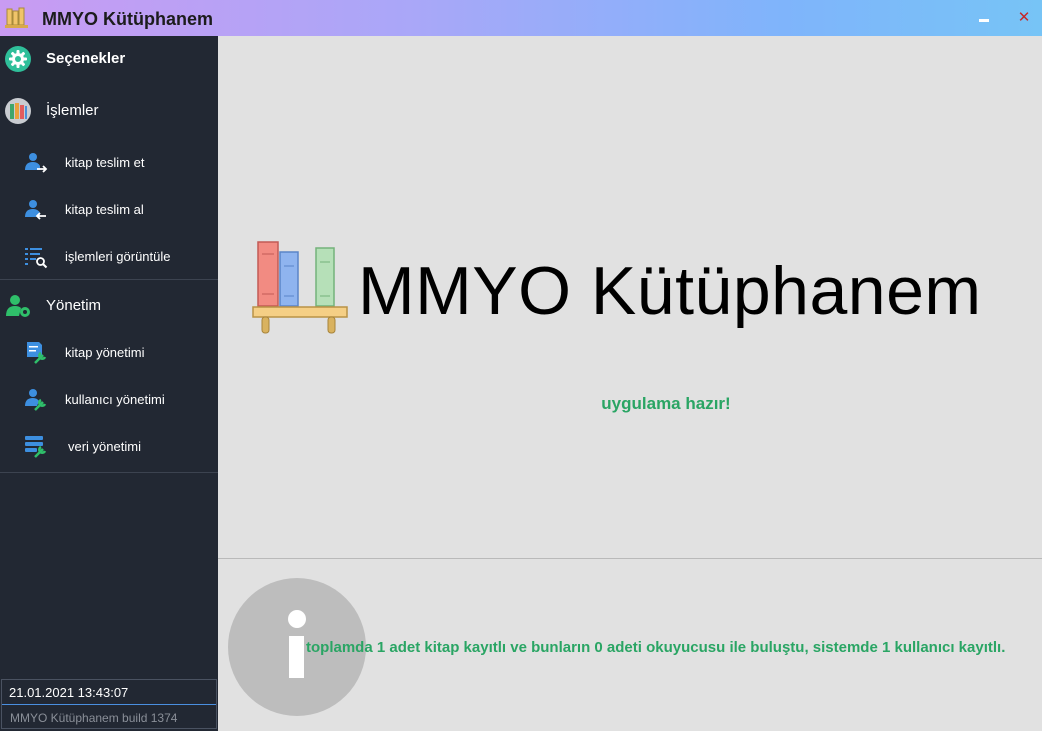 The width and height of the screenshot is (1042, 731). I want to click on sidebar-label-data-management: veri yönetimi, so click(104, 446).